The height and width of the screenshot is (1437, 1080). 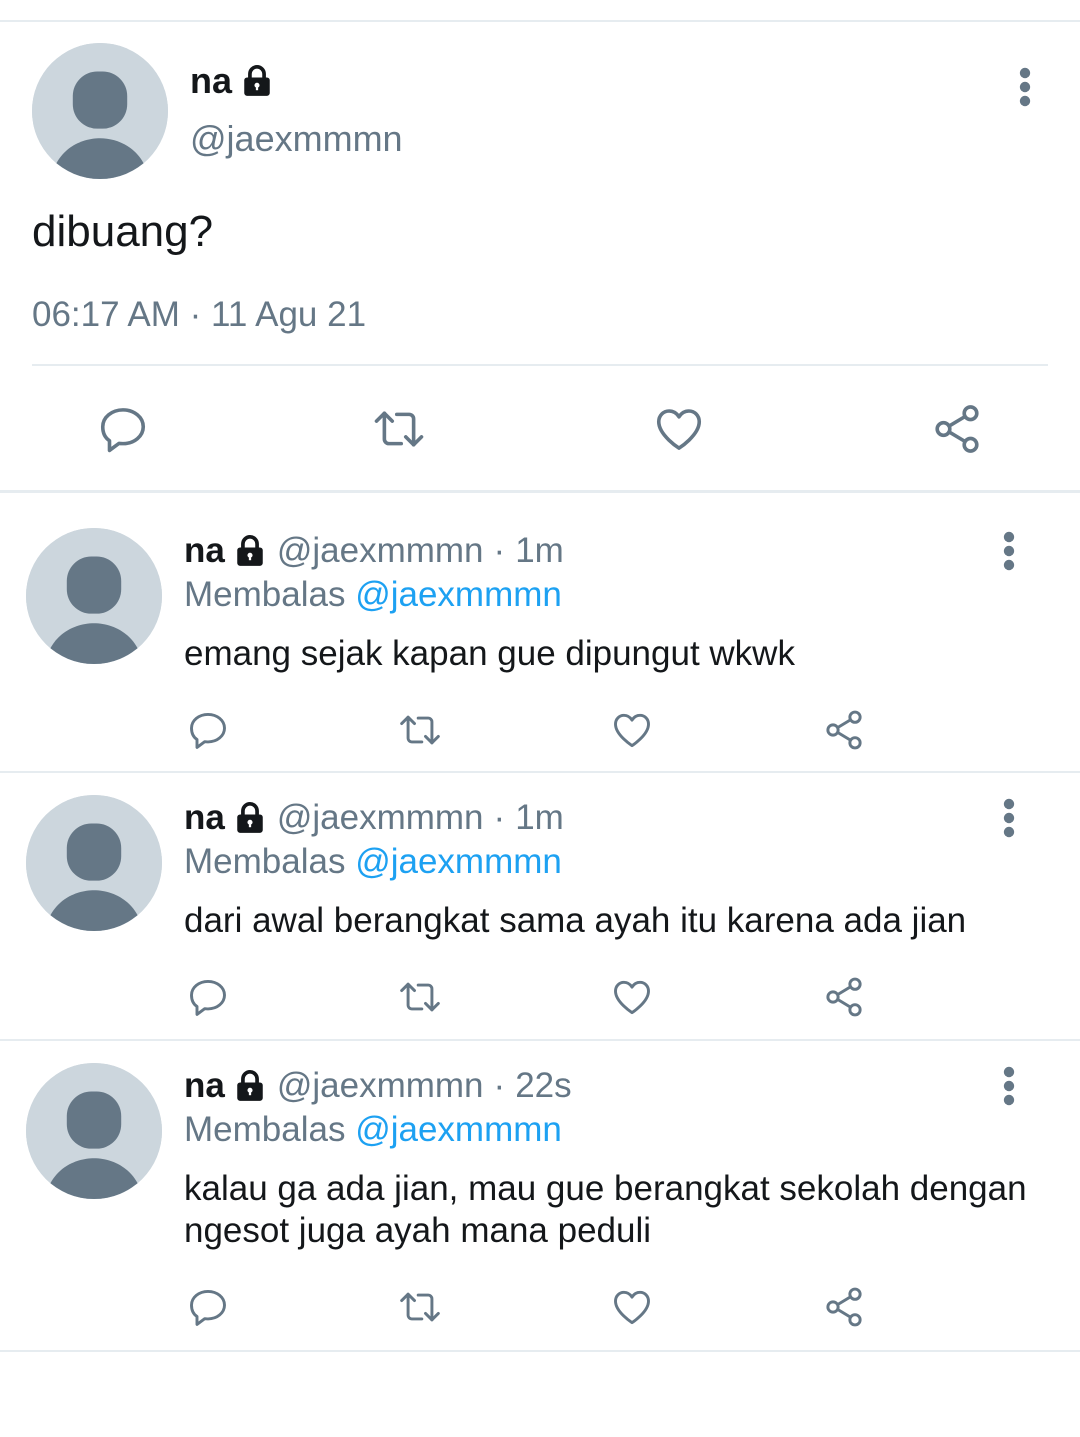 I want to click on reply-header: na @jaexmmmn · 22s, so click(x=378, y=1086).